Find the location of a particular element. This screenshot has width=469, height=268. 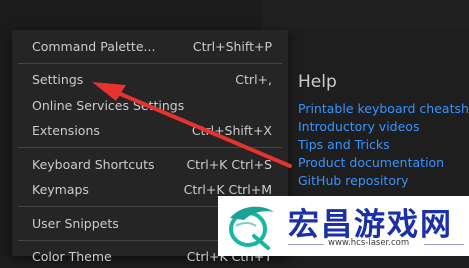

menu-item-shortcut: Ctrl+, is located at coordinates (253, 79).